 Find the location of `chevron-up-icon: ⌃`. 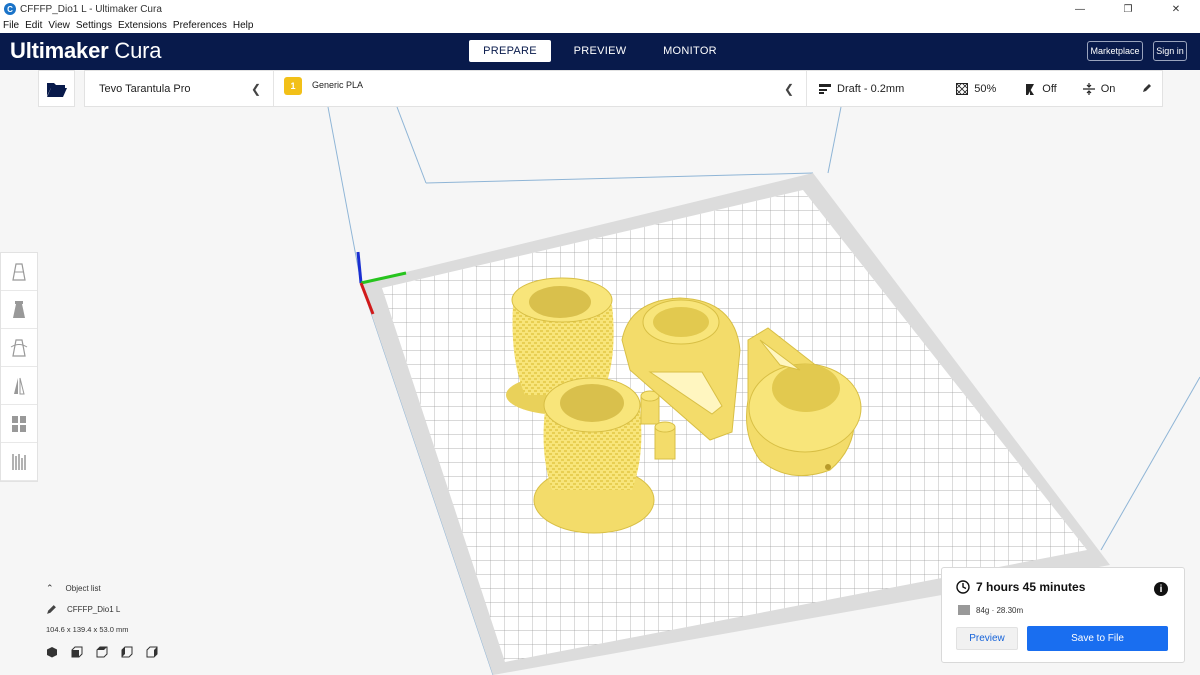

chevron-up-icon: ⌃ is located at coordinates (50, 588).